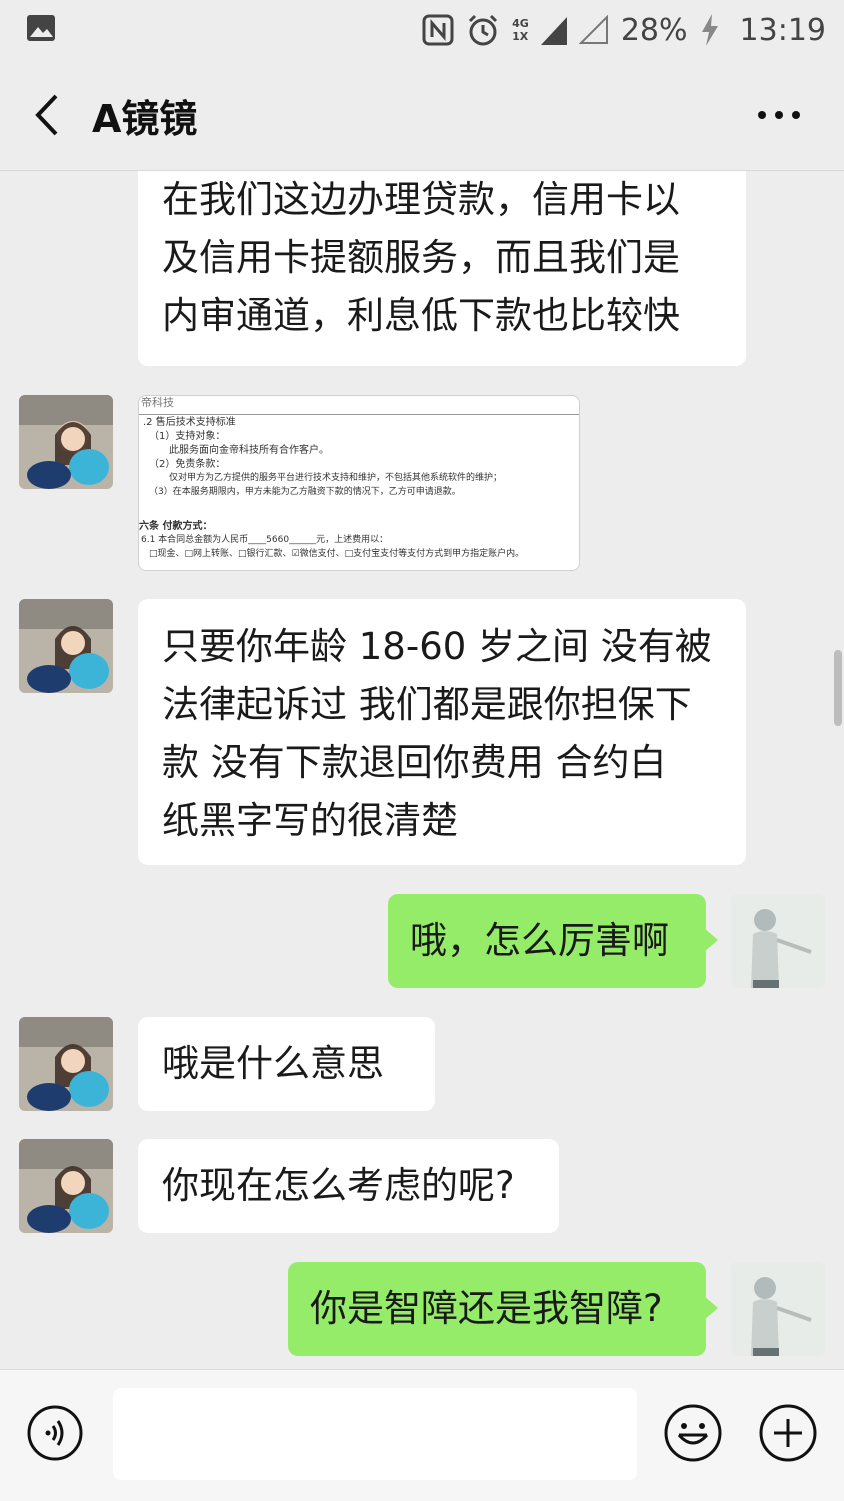 This screenshot has width=844, height=1501. Describe the element at coordinates (176, 526) in the screenshot. I see `doc-line: 六条 付款方式：` at that location.